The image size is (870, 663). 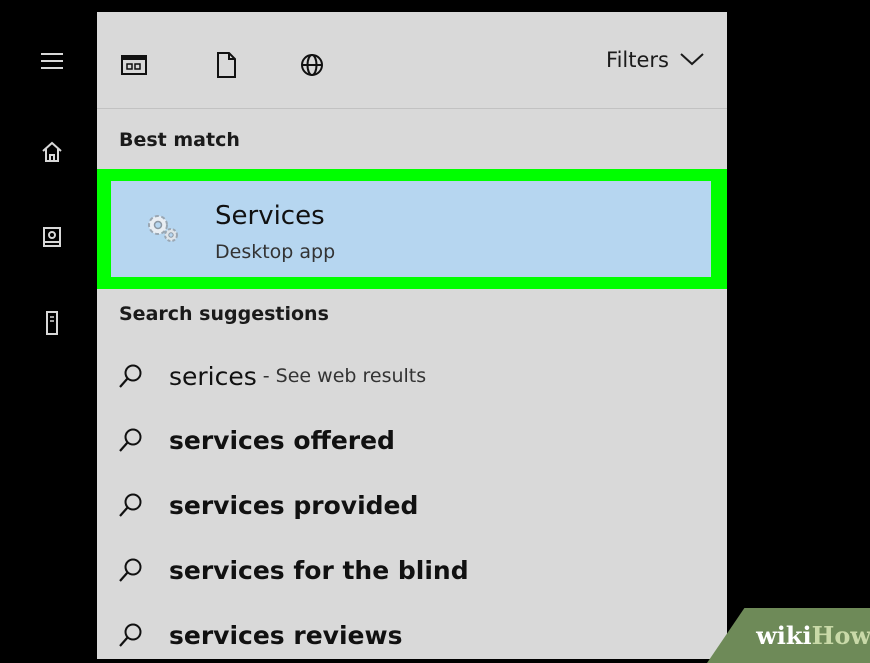 What do you see at coordinates (52, 240) in the screenshot?
I see `notebook-icon` at bounding box center [52, 240].